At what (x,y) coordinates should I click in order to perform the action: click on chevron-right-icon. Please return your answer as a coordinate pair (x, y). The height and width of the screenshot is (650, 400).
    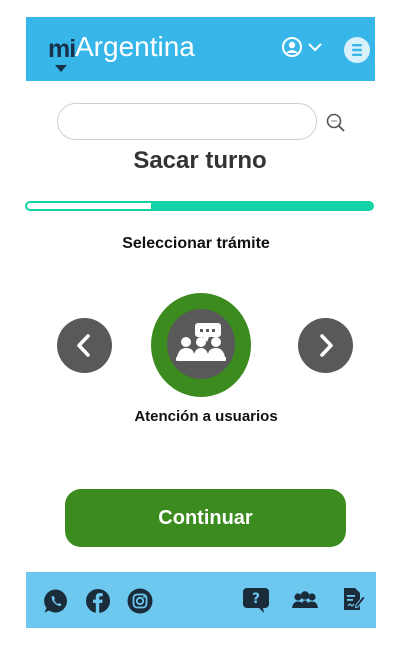
    Looking at the image, I should click on (326, 345).